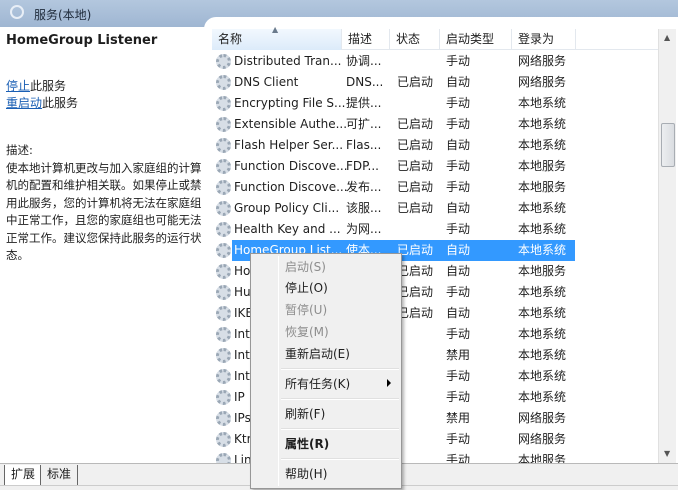 The height and width of the screenshot is (490, 678). What do you see at coordinates (243, 458) in the screenshot?
I see `cell-name: Lin` at bounding box center [243, 458].